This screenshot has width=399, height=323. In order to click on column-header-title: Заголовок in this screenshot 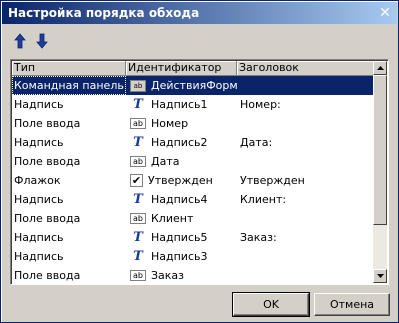, I will do `click(306, 68)`.